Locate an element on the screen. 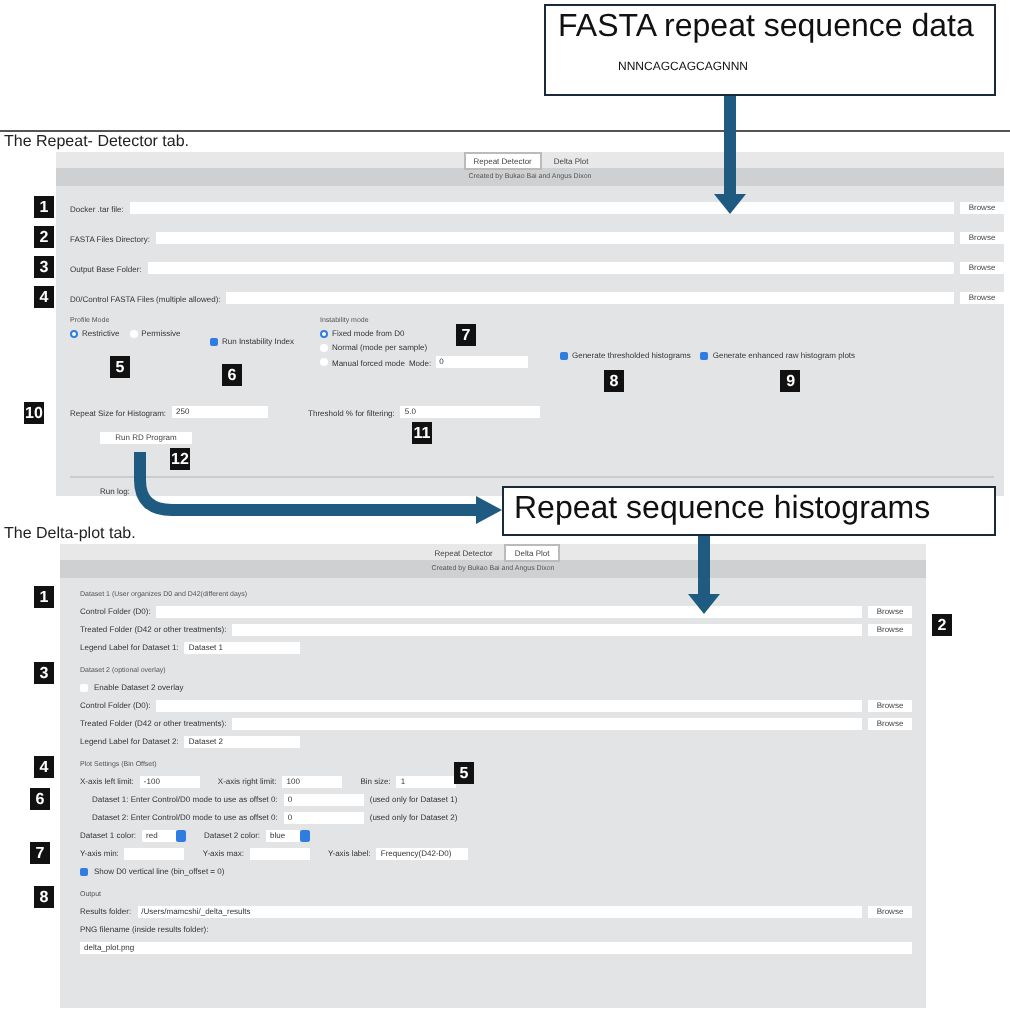 This screenshot has width=1010, height=1010. number-badge: 9 is located at coordinates (790, 381).